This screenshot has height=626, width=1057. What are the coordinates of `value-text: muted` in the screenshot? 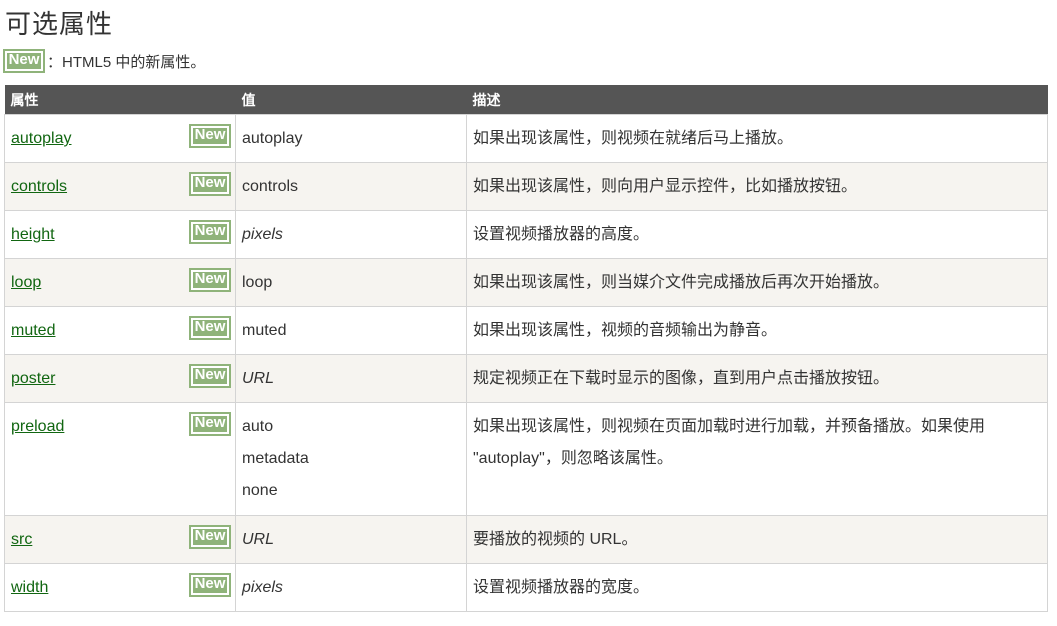 It's located at (264, 330).